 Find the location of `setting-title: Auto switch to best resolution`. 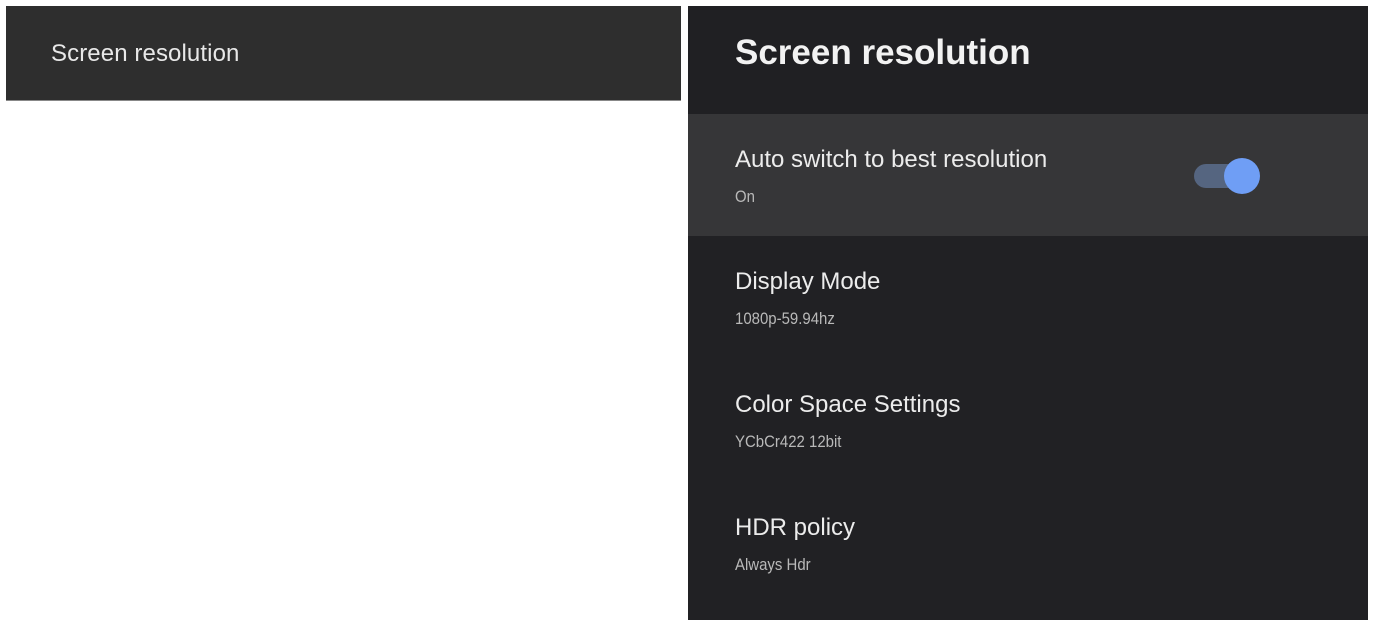

setting-title: Auto switch to best resolution is located at coordinates (891, 159).